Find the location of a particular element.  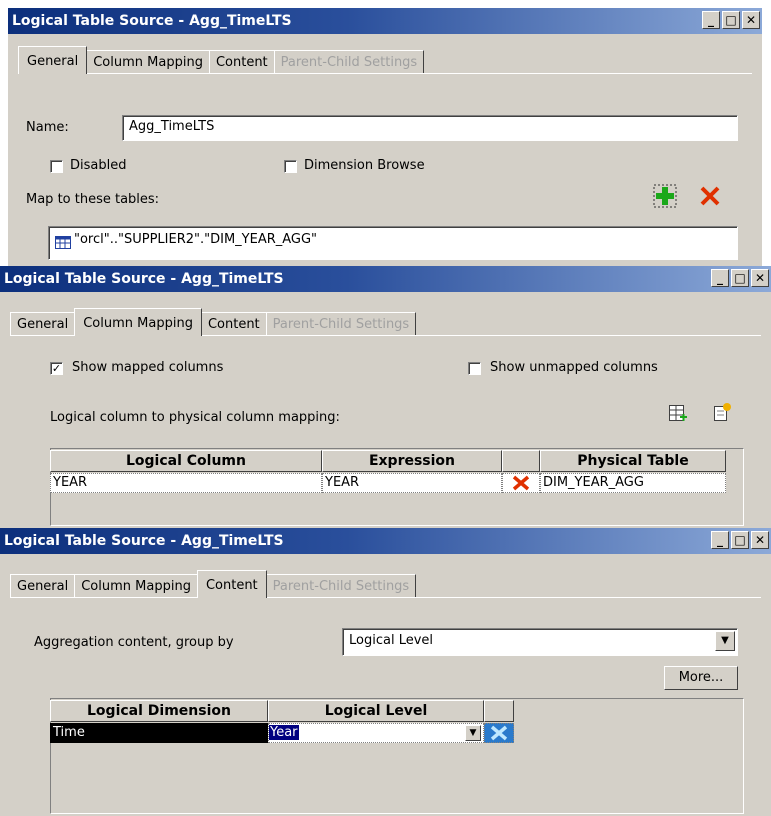

delete-icon is located at coordinates (710, 196).